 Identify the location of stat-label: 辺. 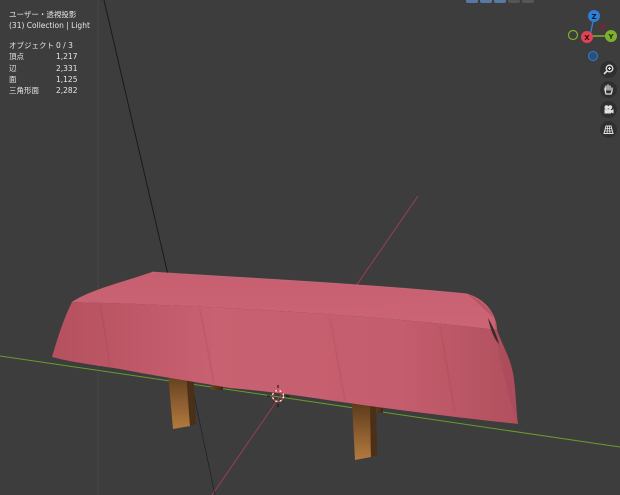
(13, 68).